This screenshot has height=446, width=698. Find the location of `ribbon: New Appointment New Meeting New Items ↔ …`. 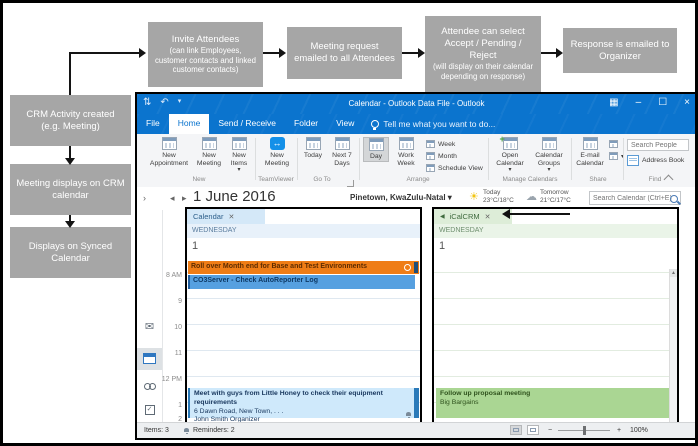

ribbon: New Appointment New Meeting New Items ↔ … is located at coordinates (416, 161).